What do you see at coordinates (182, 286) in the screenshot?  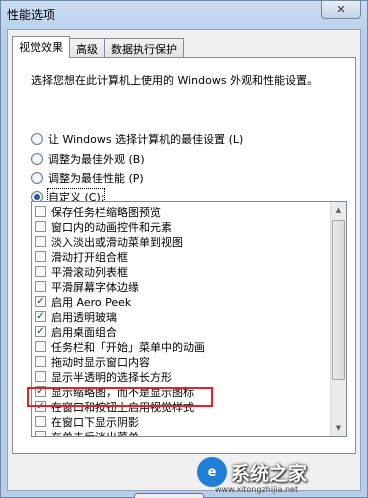 I see `checklist-item: 平滑屏幕字体边缘` at bounding box center [182, 286].